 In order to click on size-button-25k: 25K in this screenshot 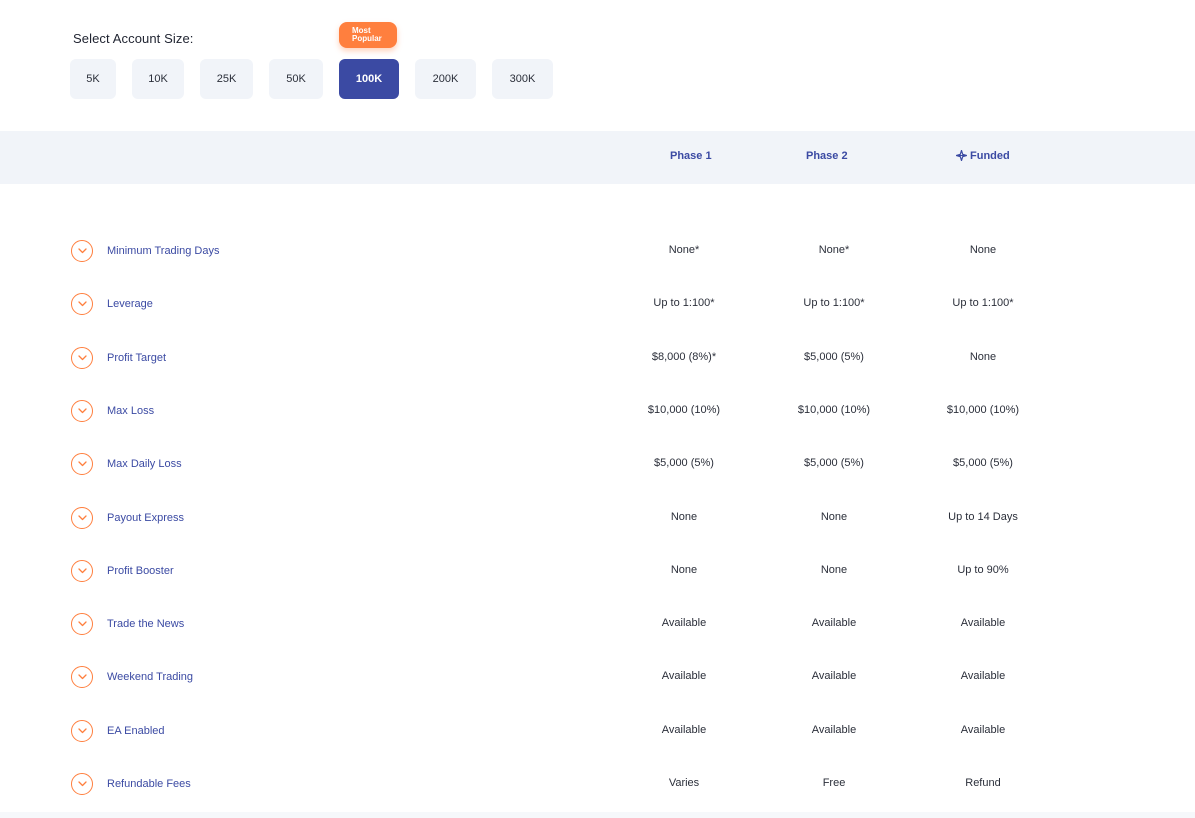, I will do `click(226, 79)`.